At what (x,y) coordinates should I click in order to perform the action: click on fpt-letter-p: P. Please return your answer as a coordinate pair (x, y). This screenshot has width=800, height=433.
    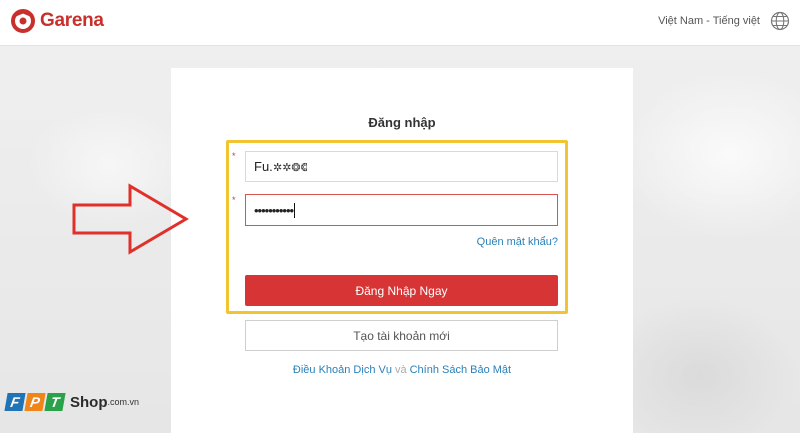
    Looking at the image, I should click on (35, 402).